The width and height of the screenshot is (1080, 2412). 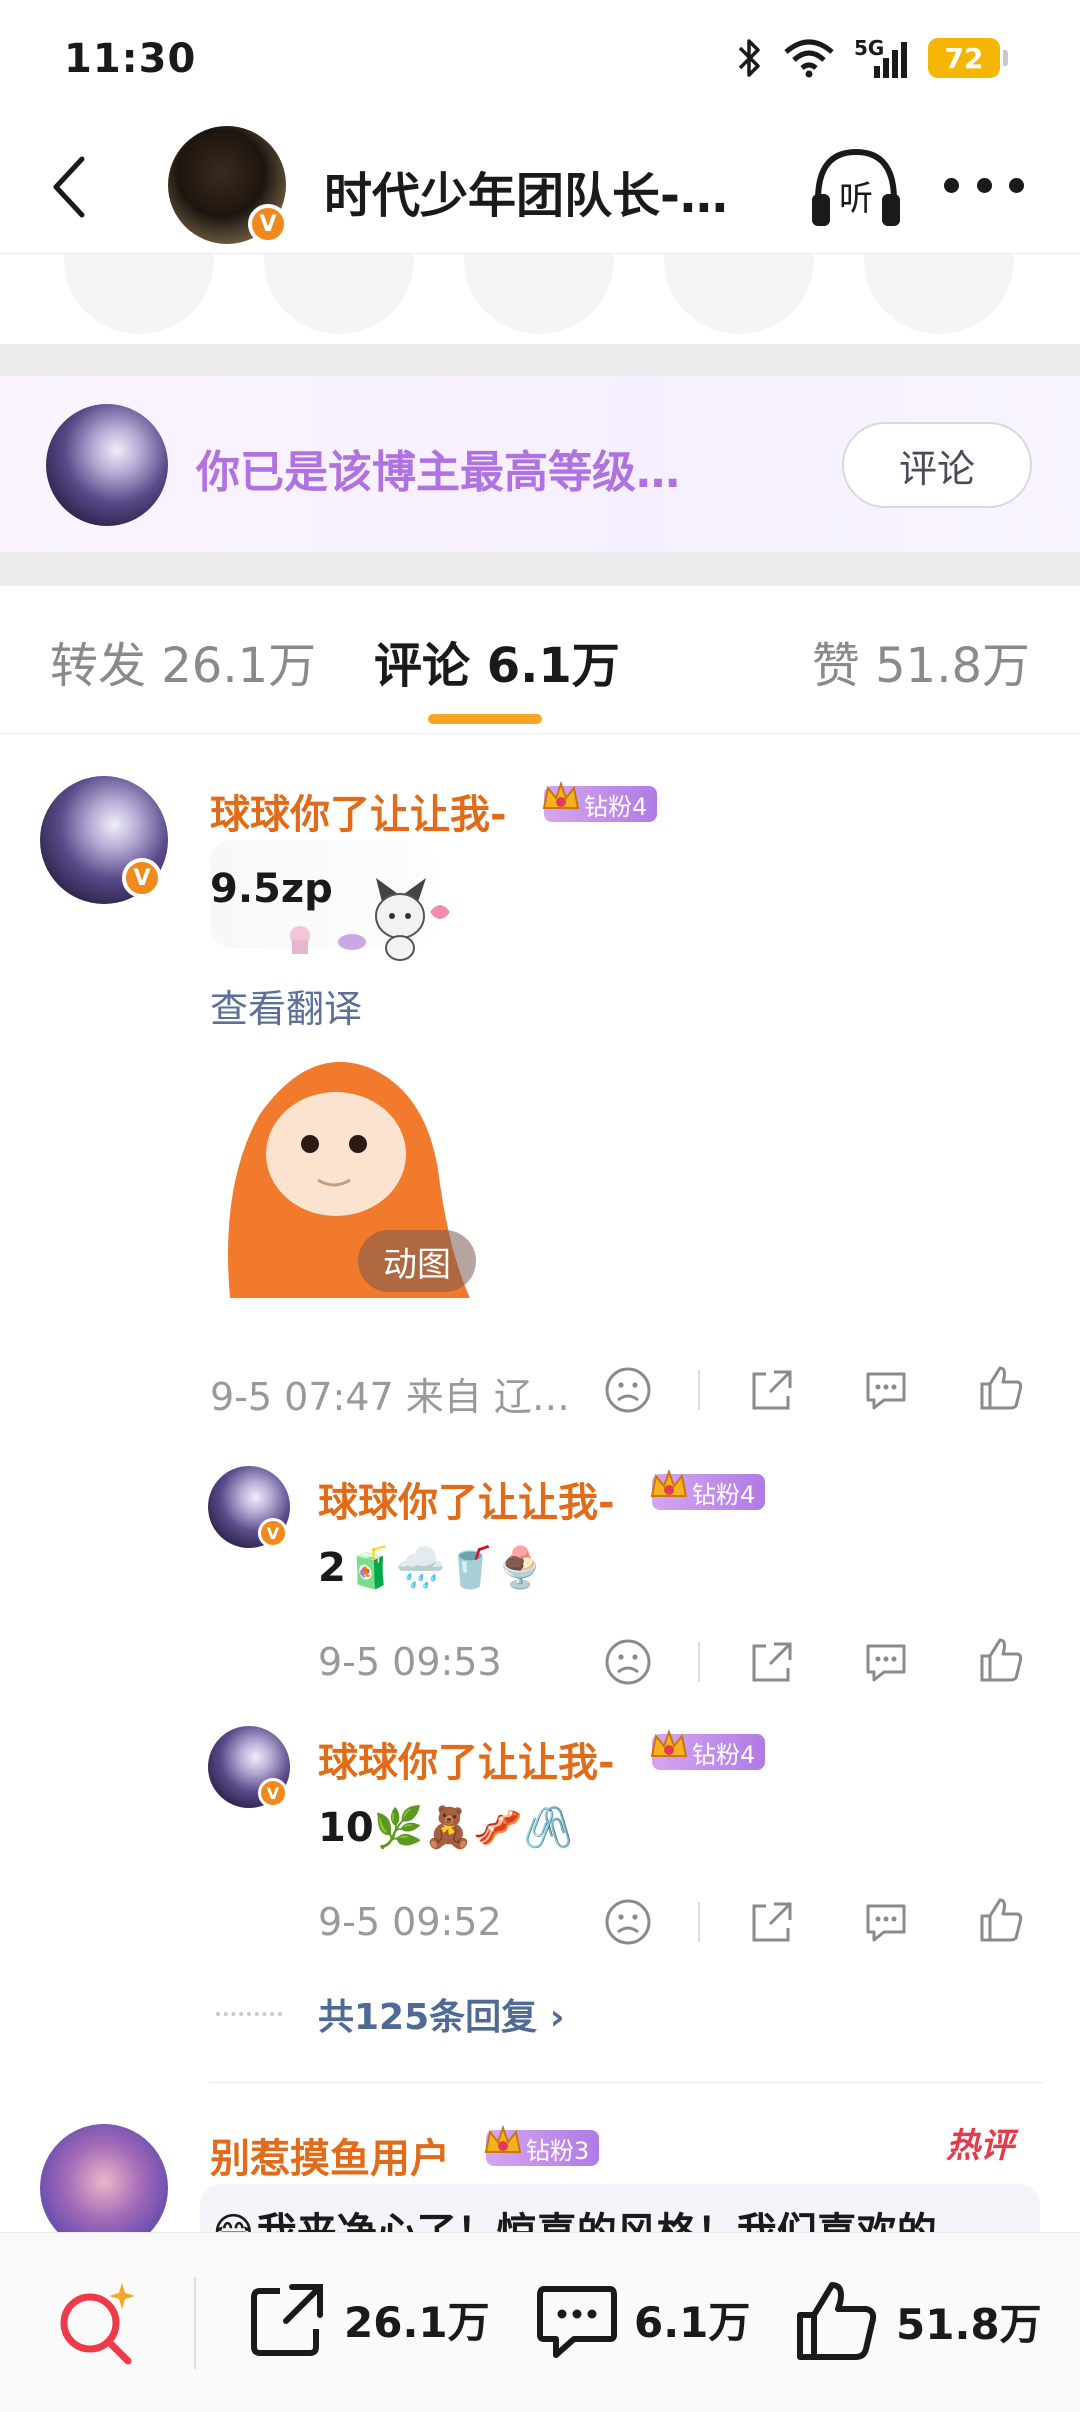 I want to click on like-count: 51.8万, so click(x=969, y=2324).